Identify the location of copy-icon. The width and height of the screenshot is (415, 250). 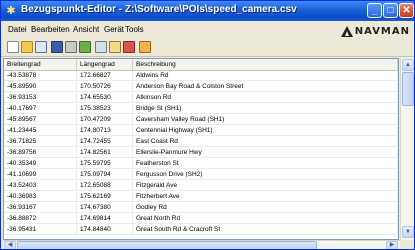
(41, 47).